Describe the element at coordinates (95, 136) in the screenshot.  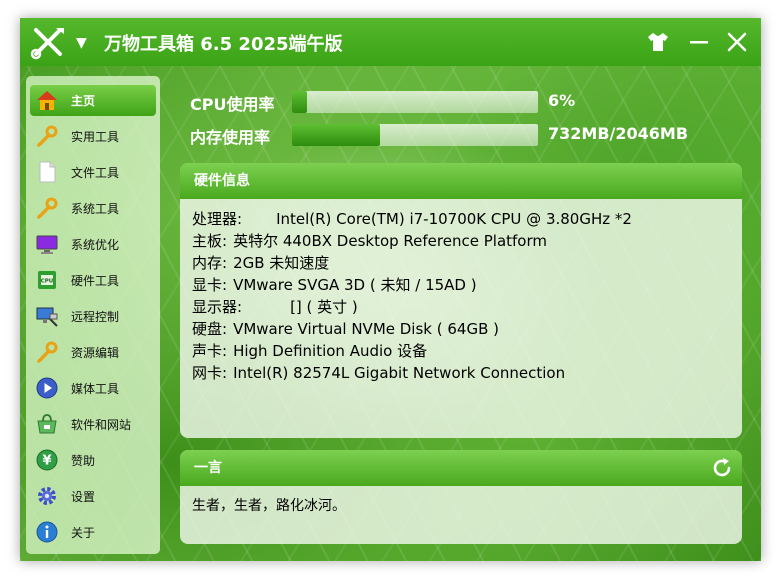
I see `sidebar-item-label: 实用工具` at that location.